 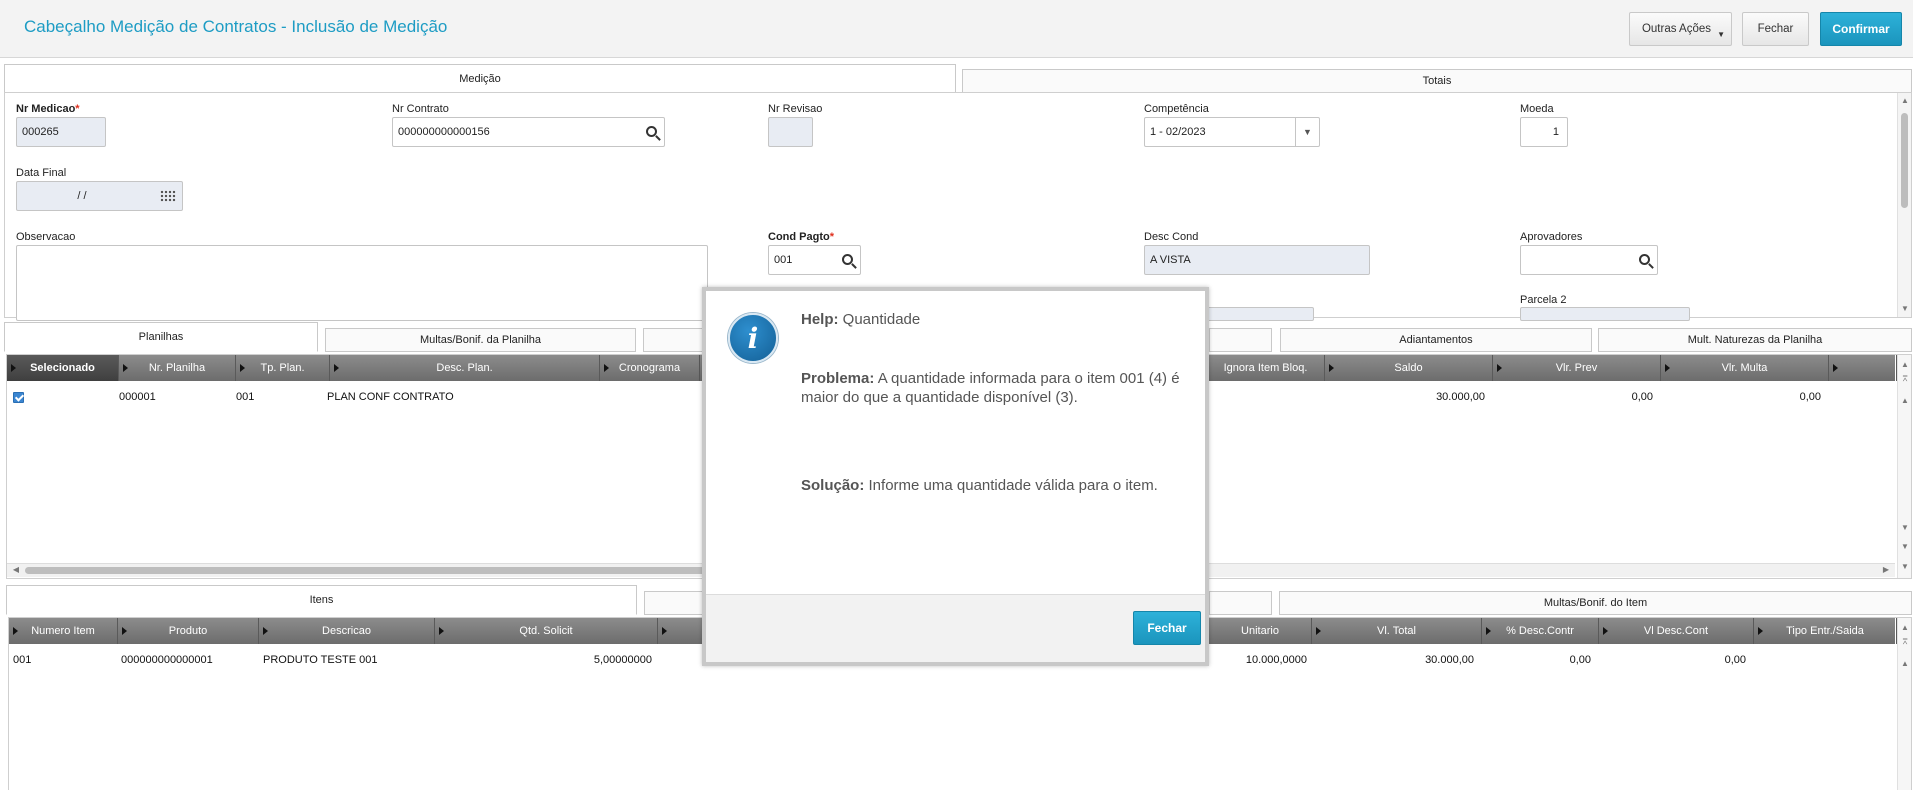 I want to click on other-actions-label: Outras Ações, so click(x=1676, y=29).